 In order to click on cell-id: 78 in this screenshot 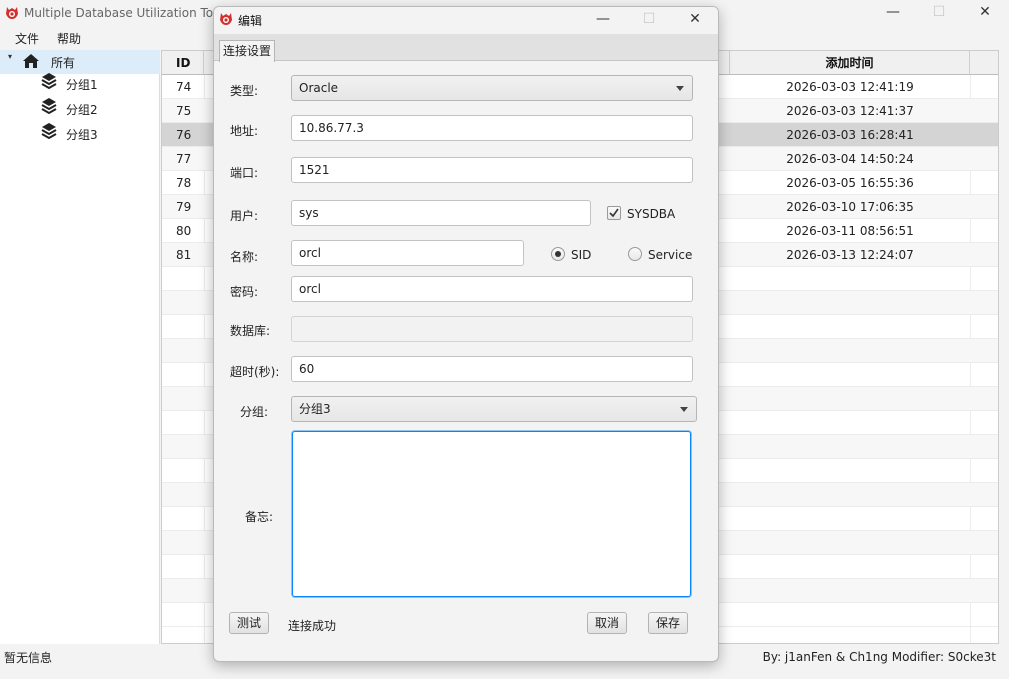, I will do `click(184, 183)`.